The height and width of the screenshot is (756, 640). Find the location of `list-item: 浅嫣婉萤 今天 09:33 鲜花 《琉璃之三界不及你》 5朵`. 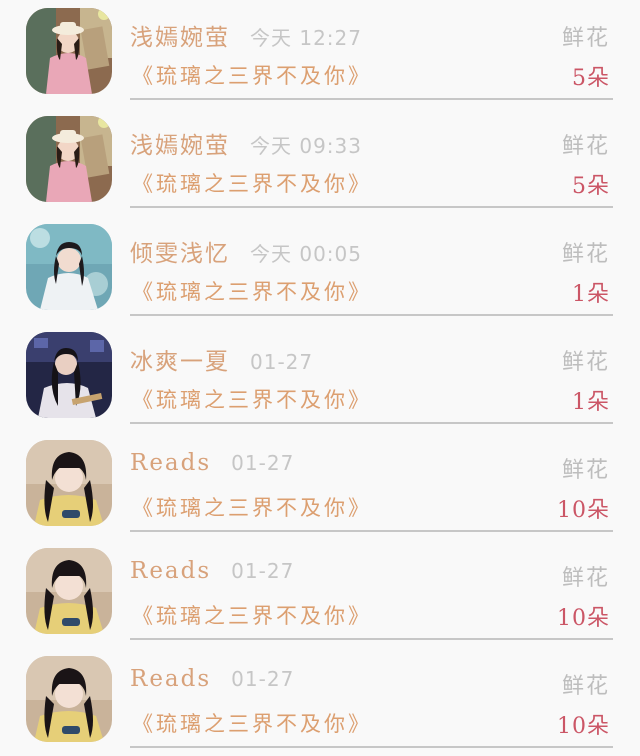

list-item: 浅嫣婉萤 今天 09:33 鲜花 《琉璃之三界不及你》 5朵 is located at coordinates (320, 162).